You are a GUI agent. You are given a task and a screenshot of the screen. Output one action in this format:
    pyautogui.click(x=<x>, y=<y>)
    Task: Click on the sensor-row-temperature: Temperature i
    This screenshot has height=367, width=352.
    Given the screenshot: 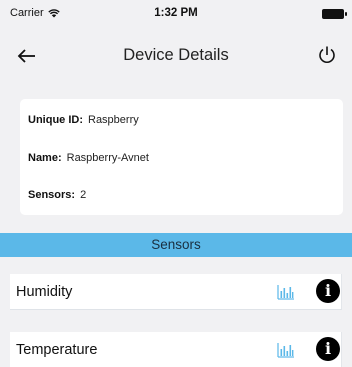 What is the action you would take?
    pyautogui.click(x=176, y=349)
    